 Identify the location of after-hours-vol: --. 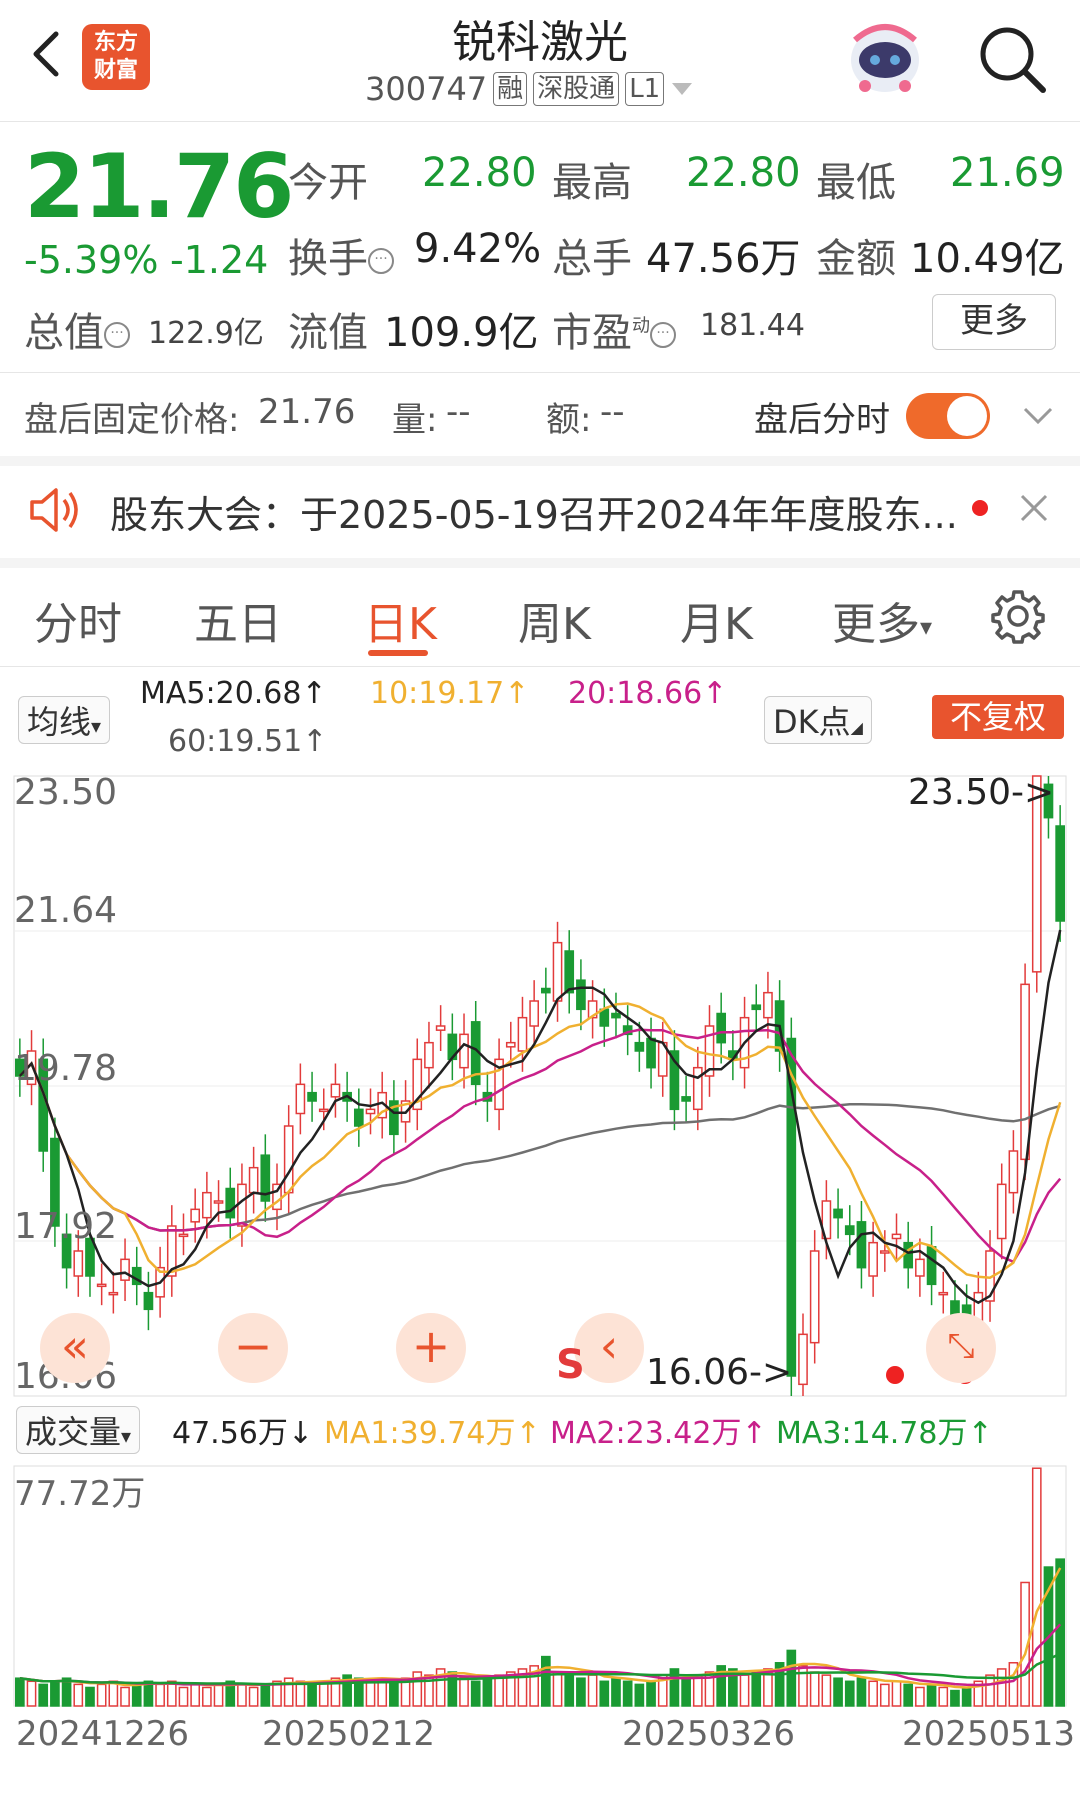
(458, 412).